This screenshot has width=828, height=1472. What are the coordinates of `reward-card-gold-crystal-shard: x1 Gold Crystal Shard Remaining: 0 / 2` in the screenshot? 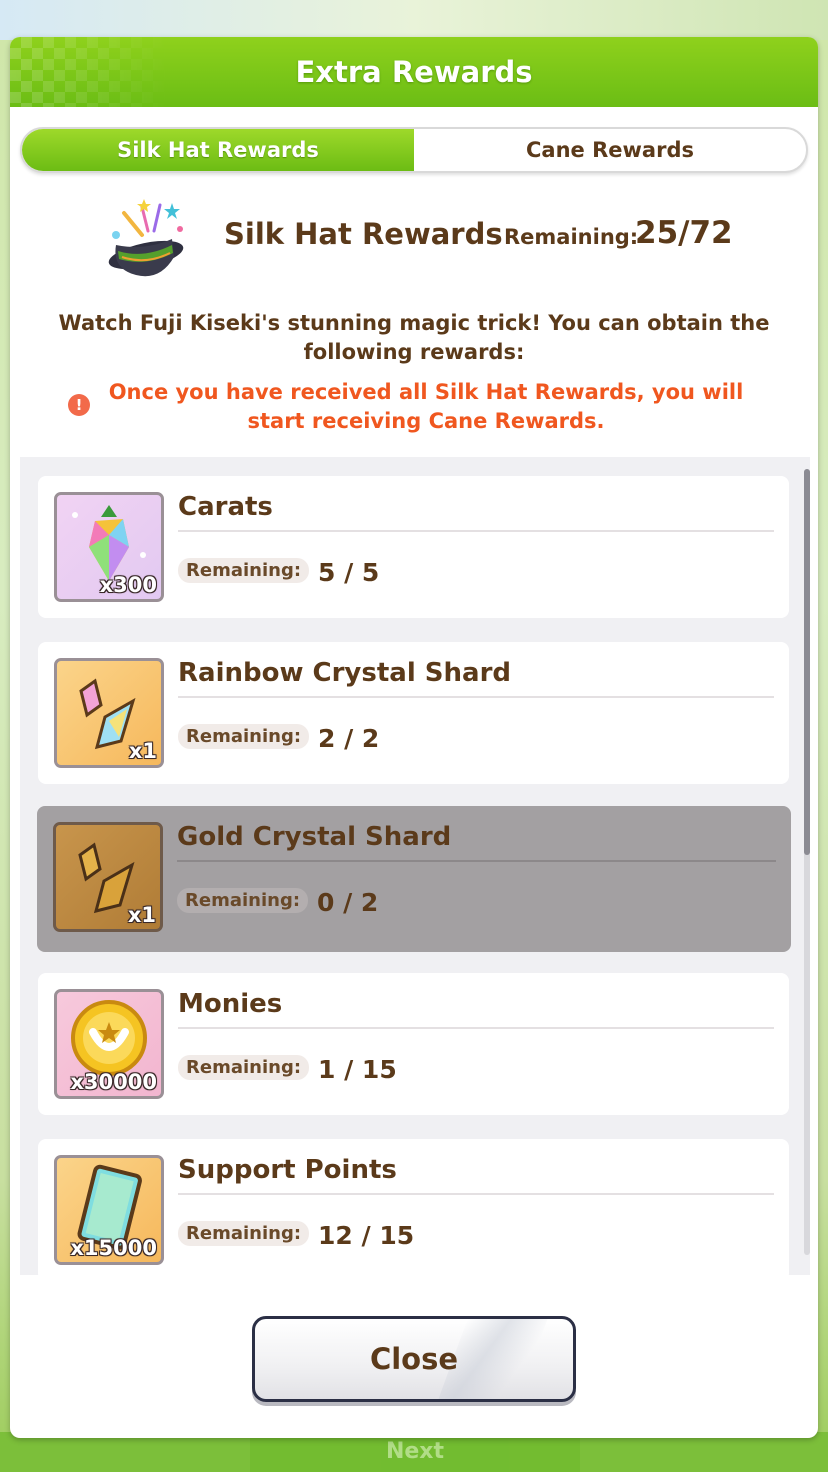 It's located at (414, 879).